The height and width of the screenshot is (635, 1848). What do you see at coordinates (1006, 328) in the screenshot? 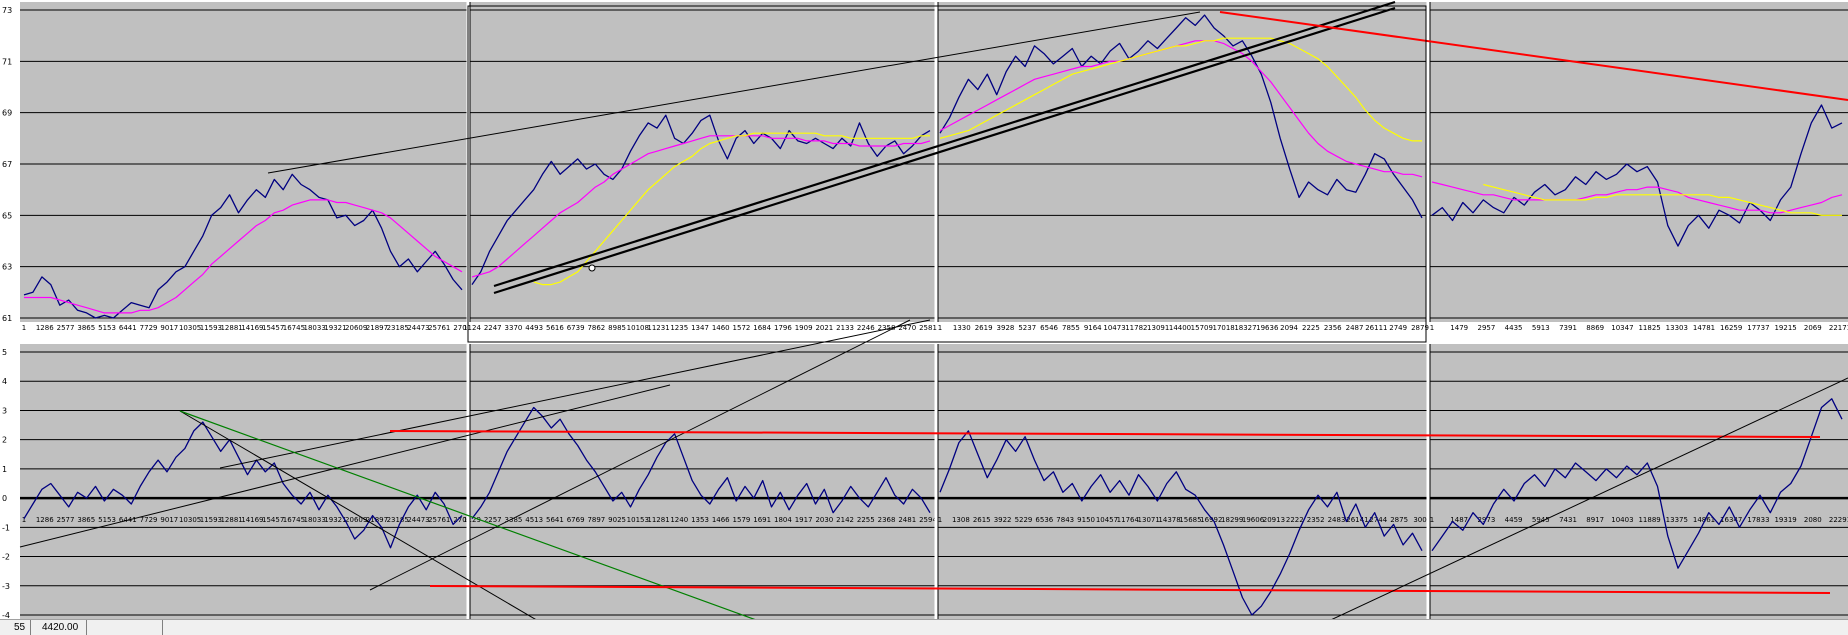
I see `x-tick-label: 3928` at bounding box center [1006, 328].